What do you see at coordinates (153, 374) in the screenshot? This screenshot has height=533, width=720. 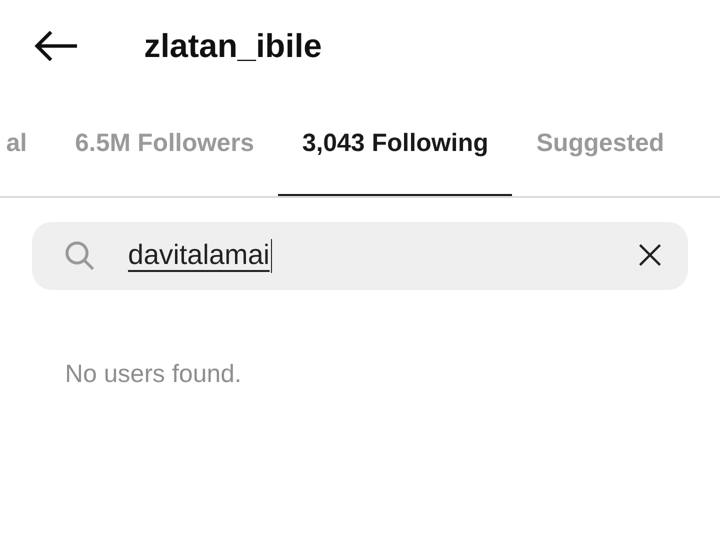 I see `empty-message: No users found.` at bounding box center [153, 374].